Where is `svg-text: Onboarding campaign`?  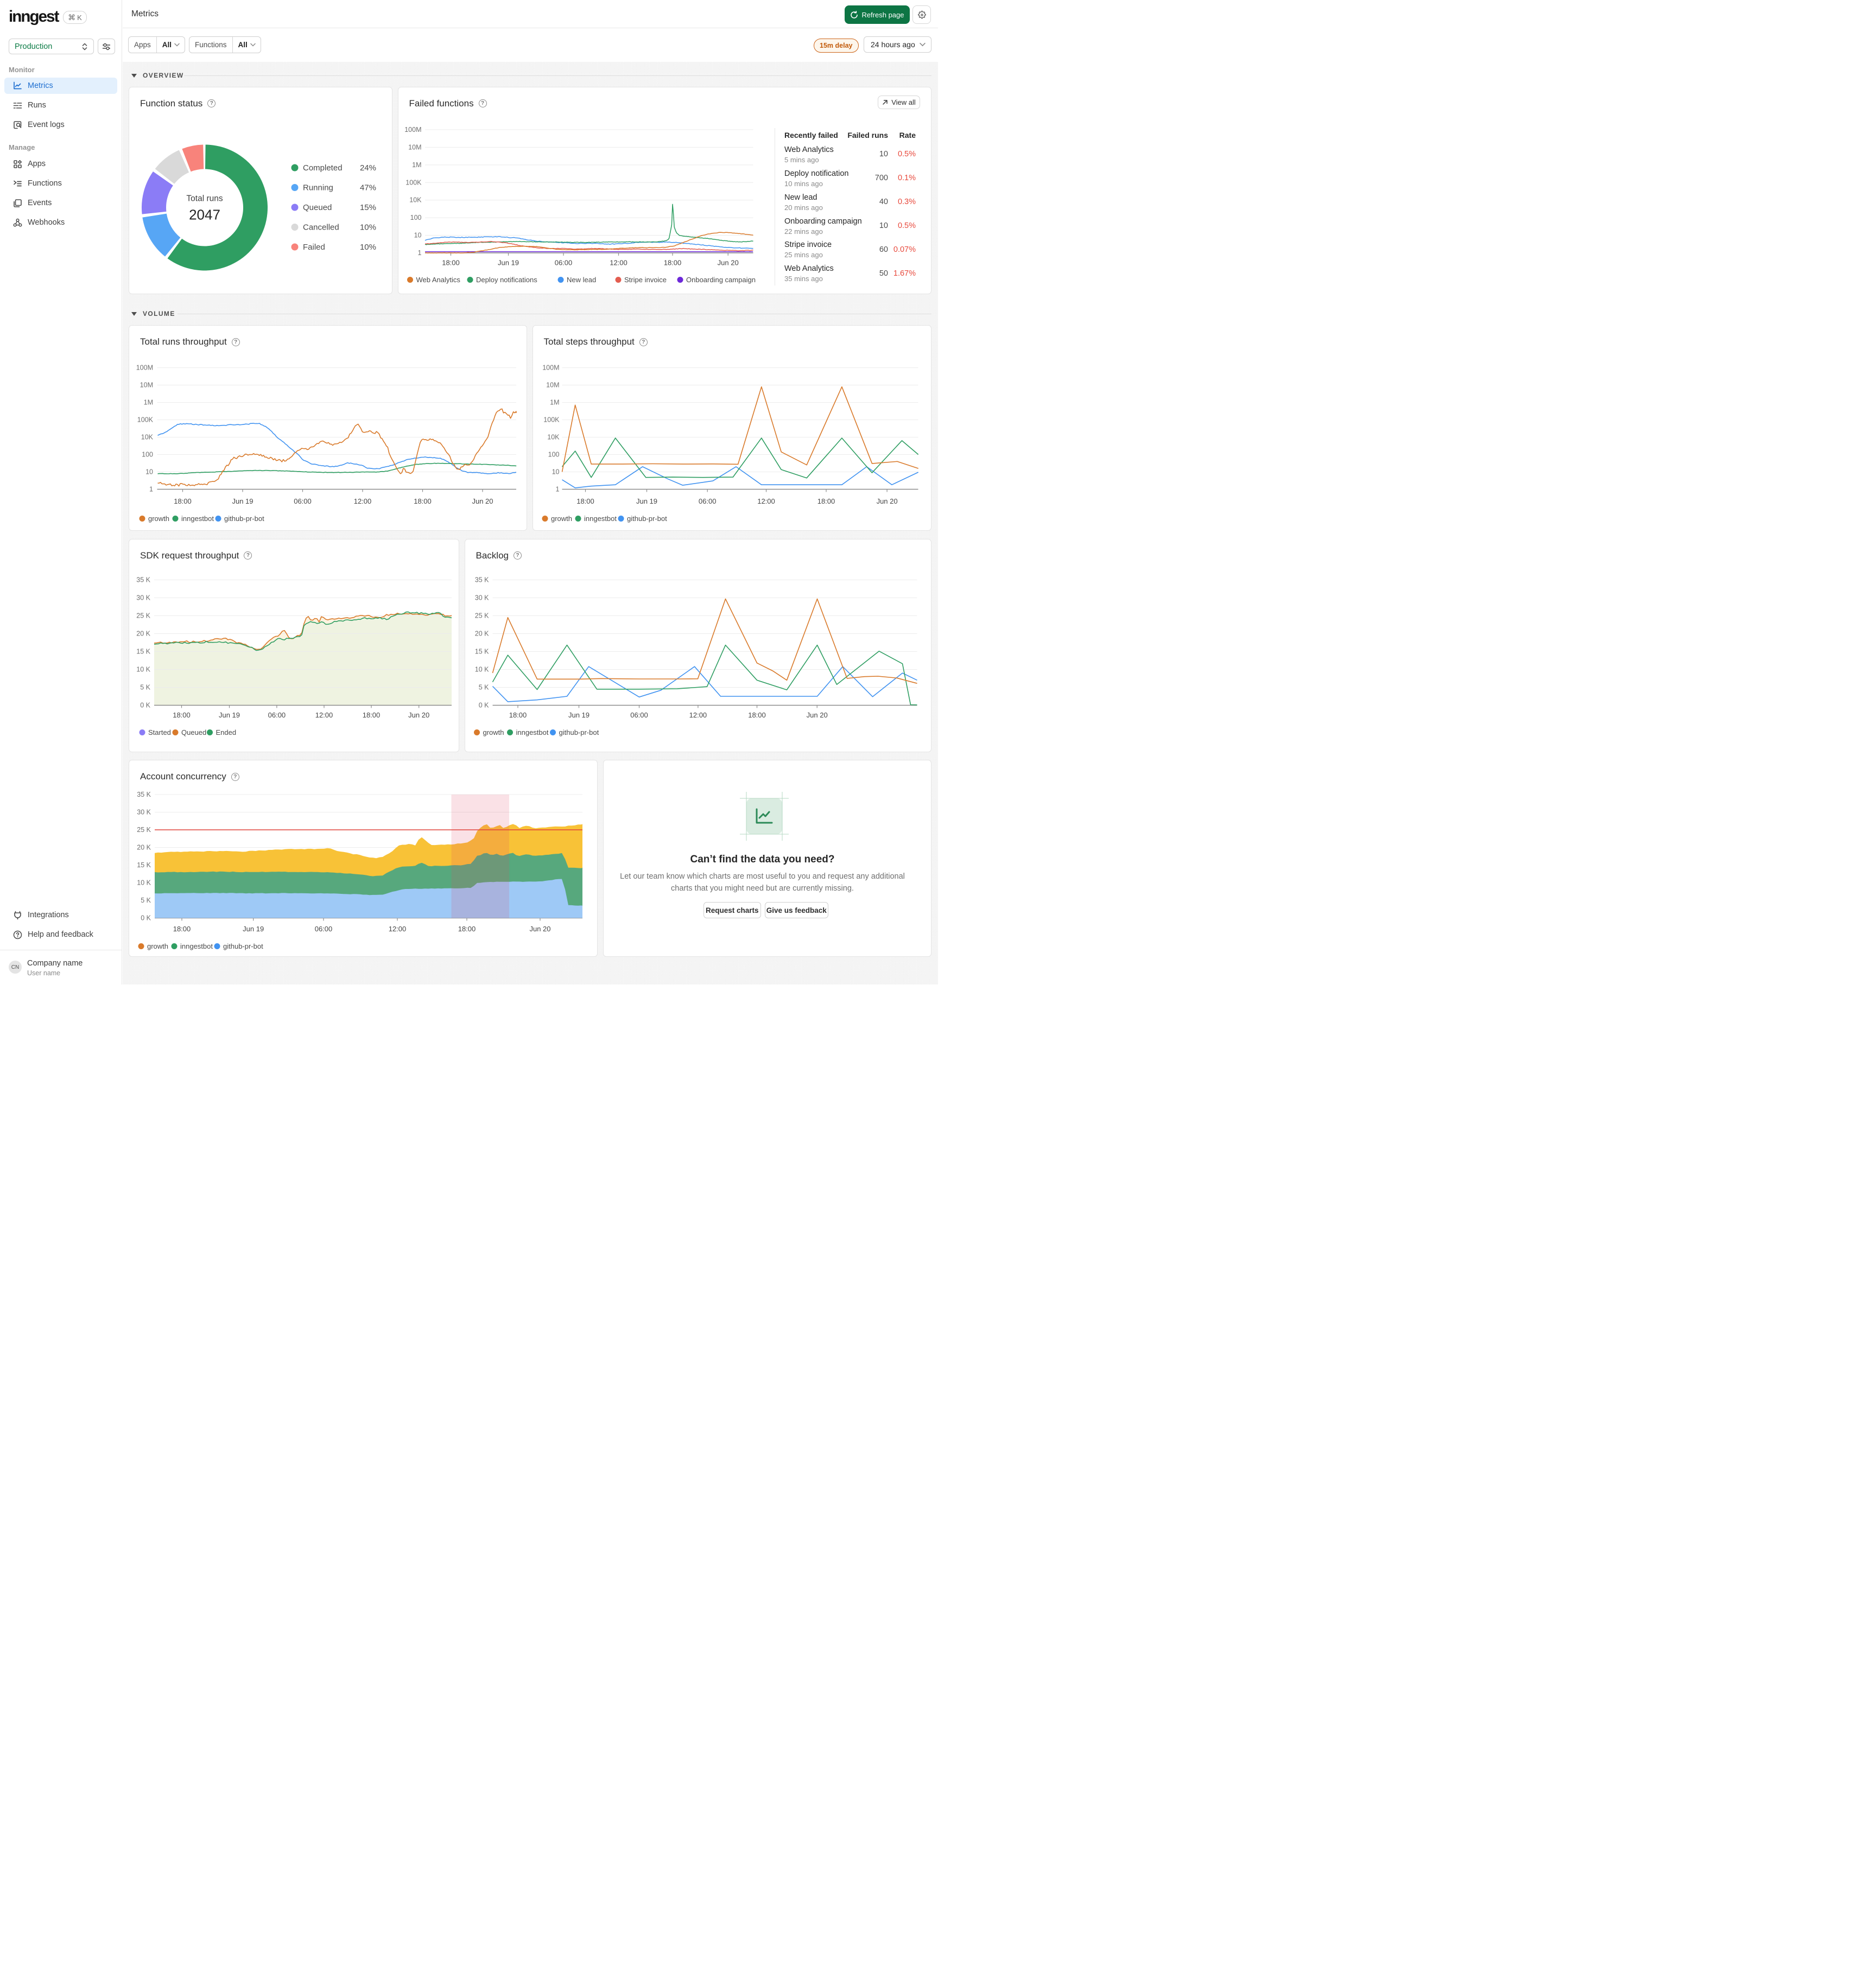
svg-text: Onboarding campaign is located at coordinates (721, 280).